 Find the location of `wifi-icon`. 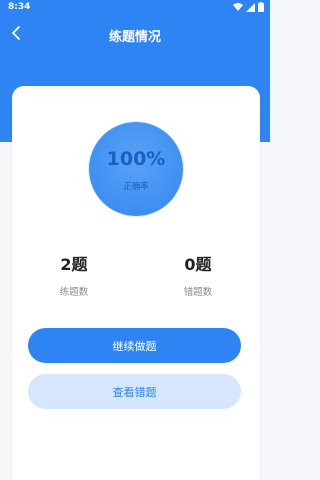

wifi-icon is located at coordinates (238, 7).